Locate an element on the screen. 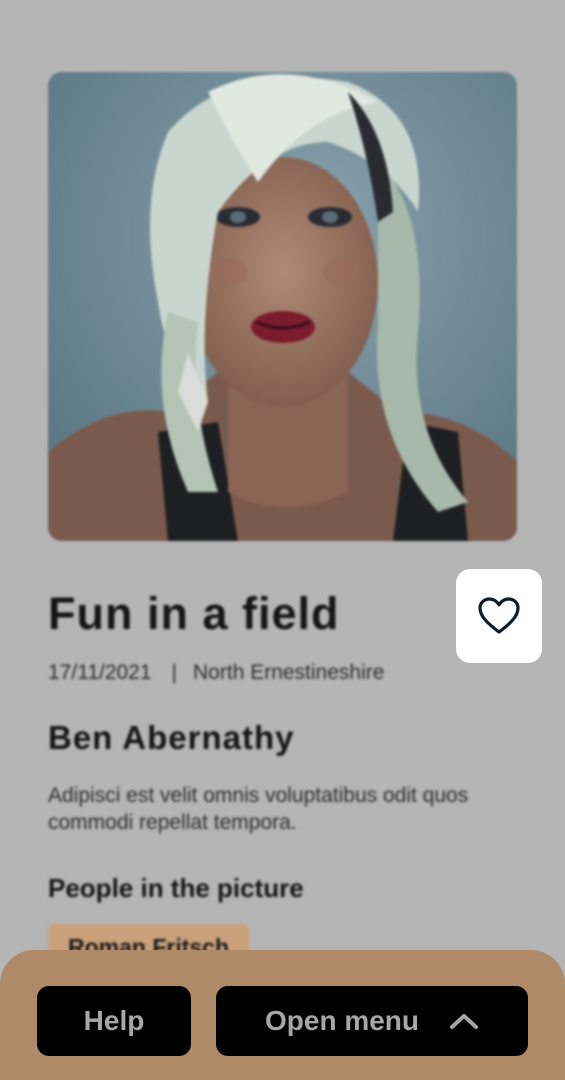 This screenshot has height=1080, width=565. people-section-label: People in the picture is located at coordinates (176, 888).